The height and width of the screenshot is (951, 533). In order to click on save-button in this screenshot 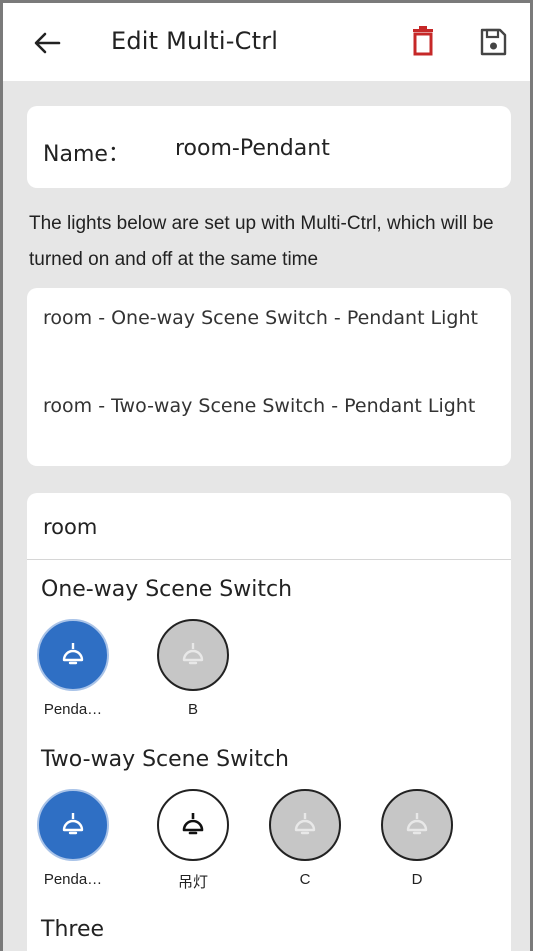, I will do `click(493, 42)`.